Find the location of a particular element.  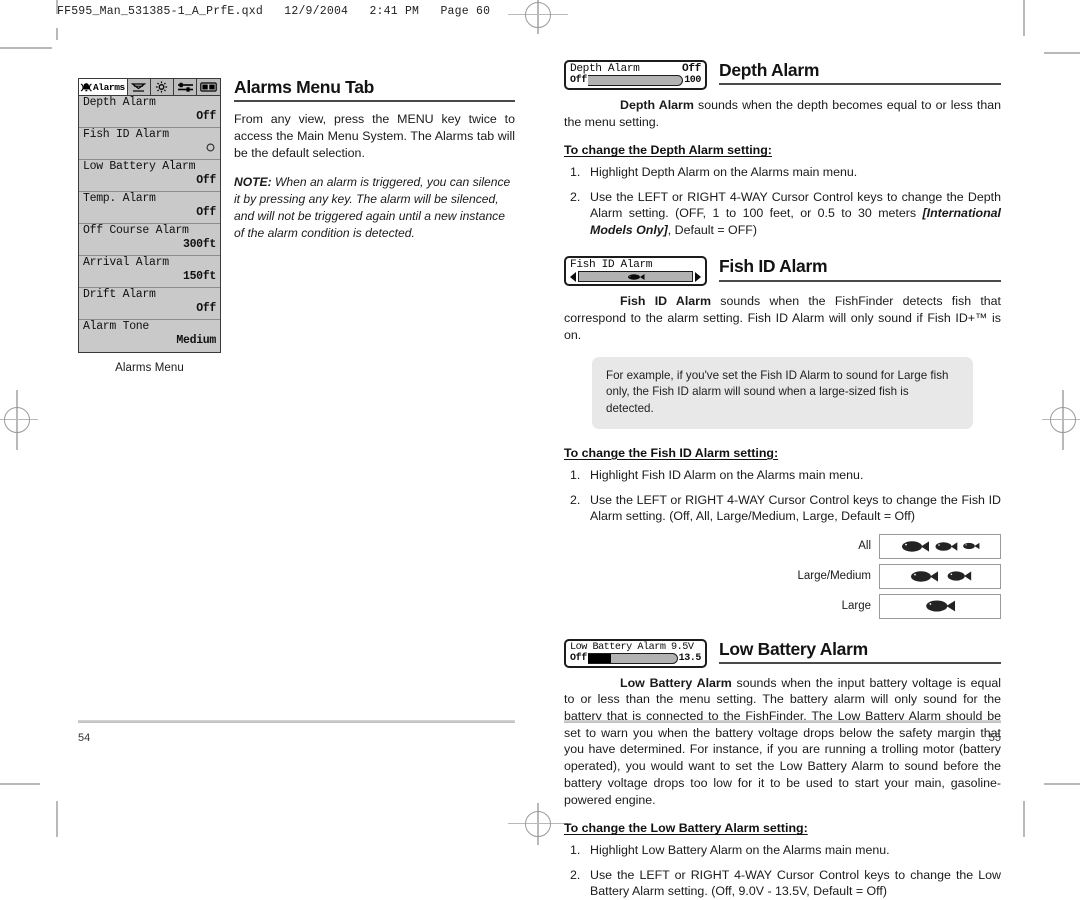

lcd-tab-setup is located at coordinates (185, 87).